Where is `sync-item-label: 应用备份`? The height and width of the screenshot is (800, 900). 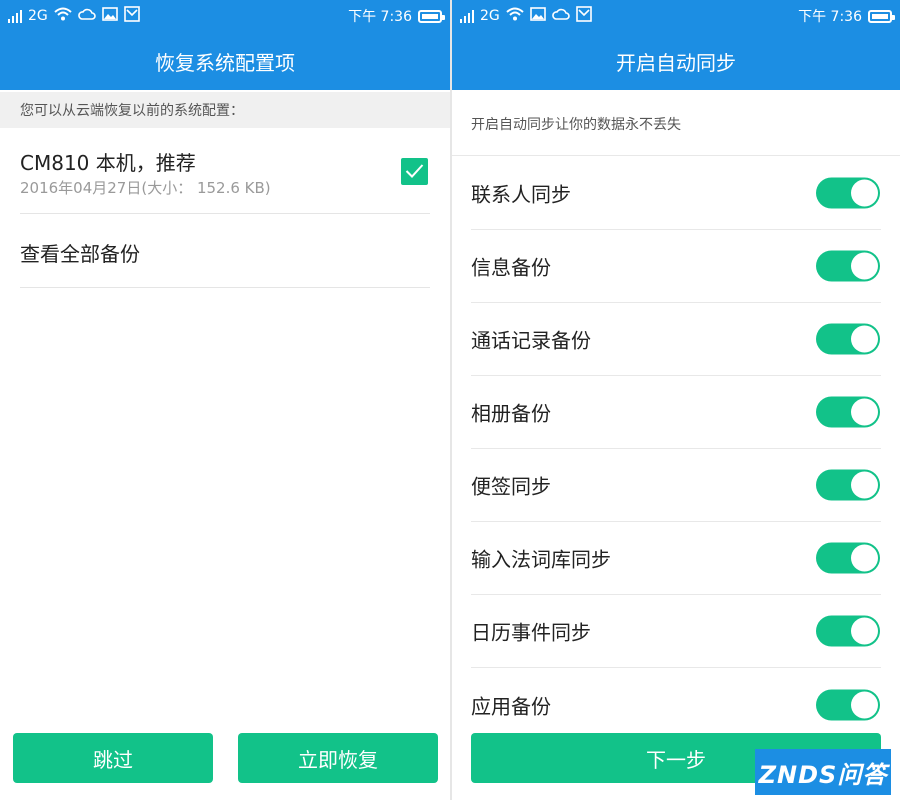 sync-item-label: 应用备份 is located at coordinates (511, 706).